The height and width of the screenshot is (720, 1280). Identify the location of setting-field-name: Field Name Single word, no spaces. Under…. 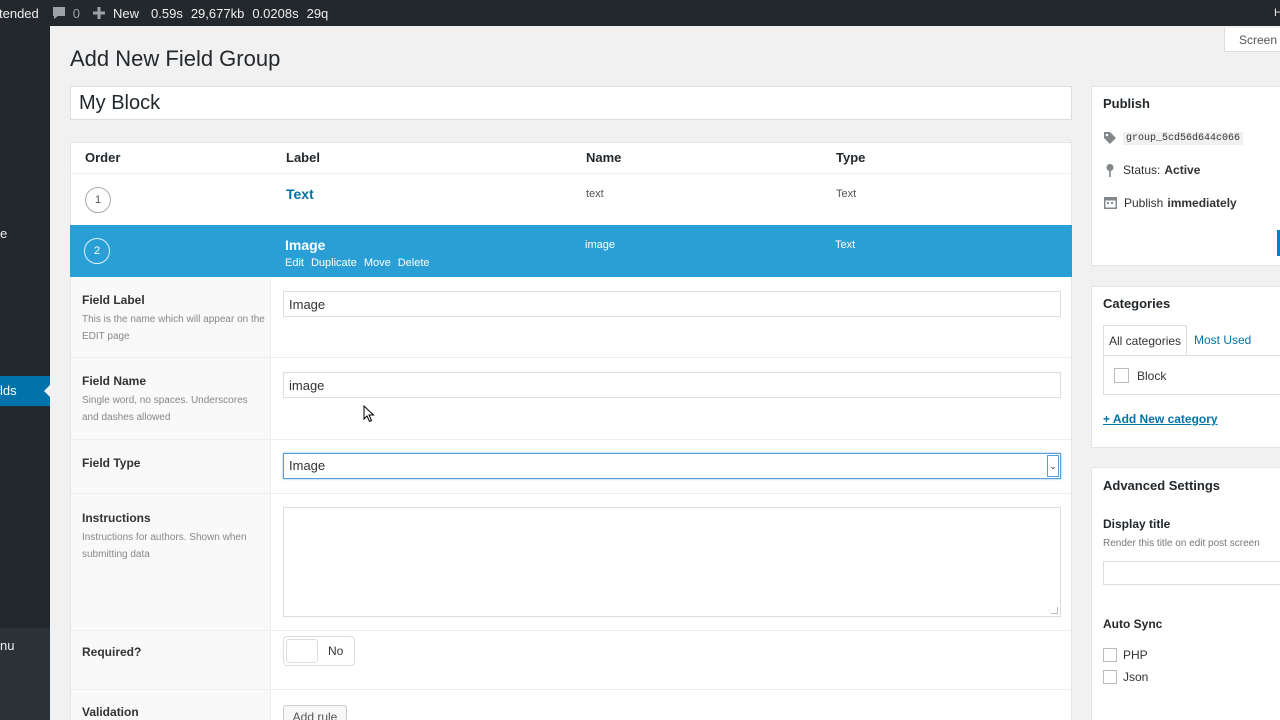
(571, 399).